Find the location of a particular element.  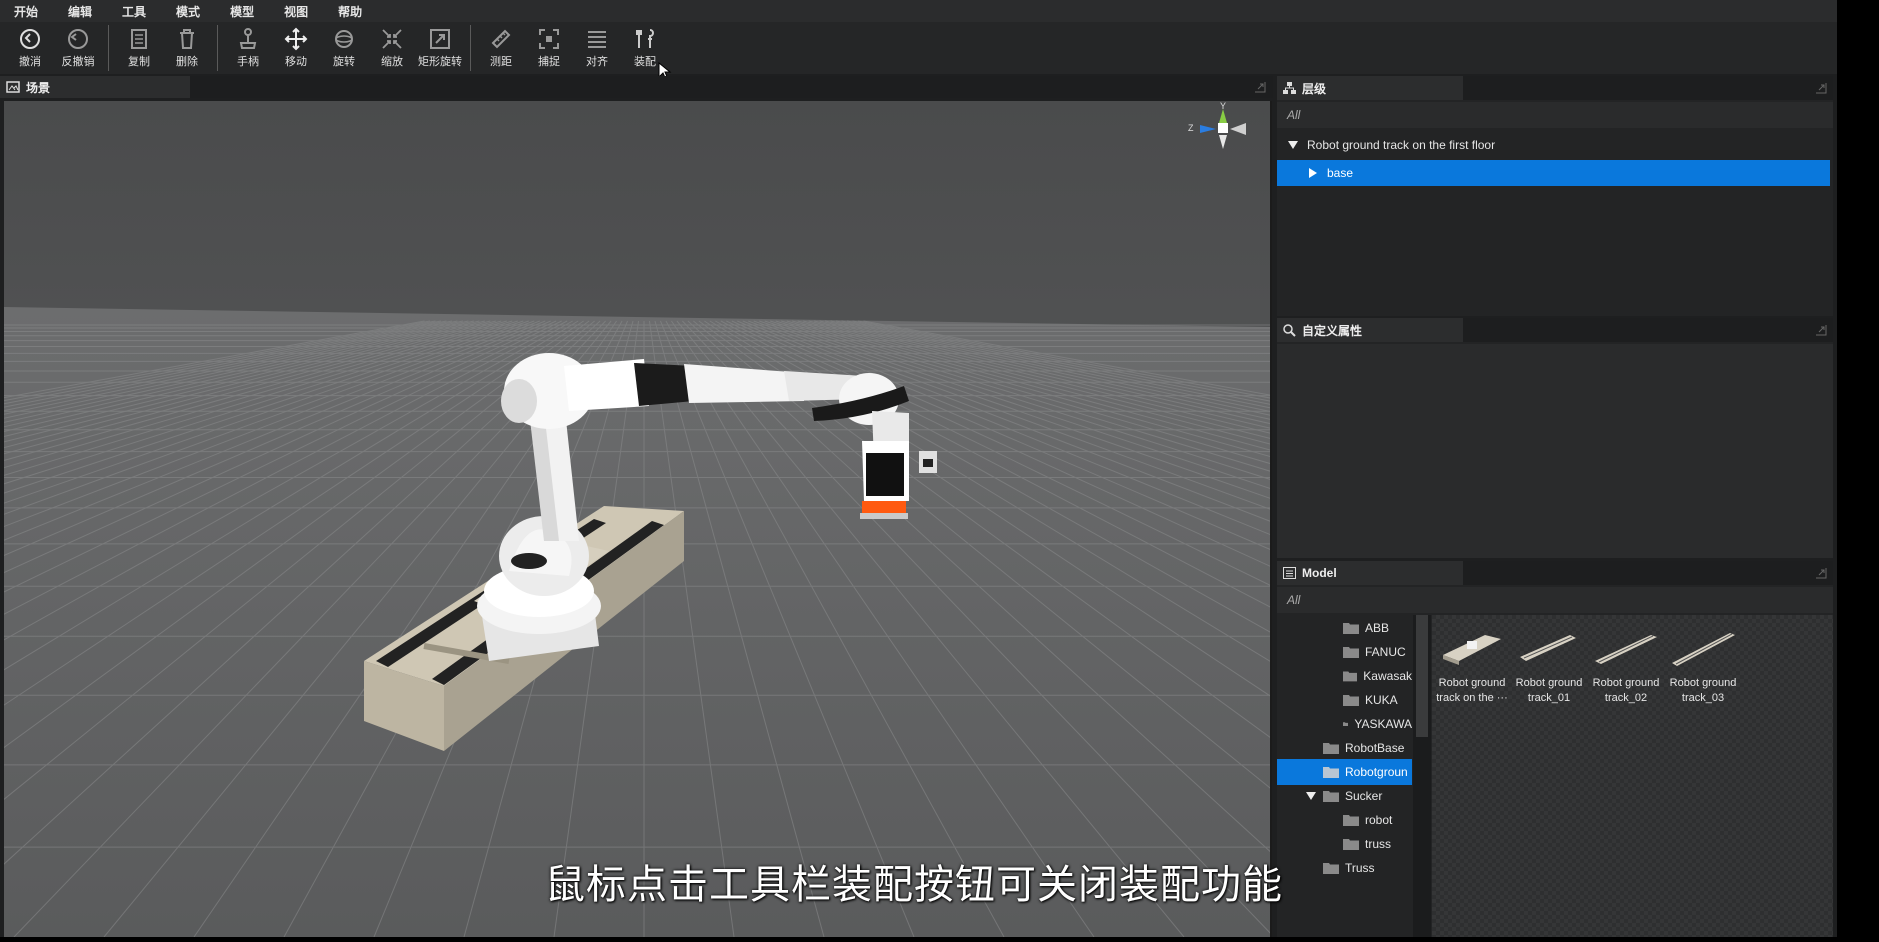

rotate-icon is located at coordinates (344, 39).